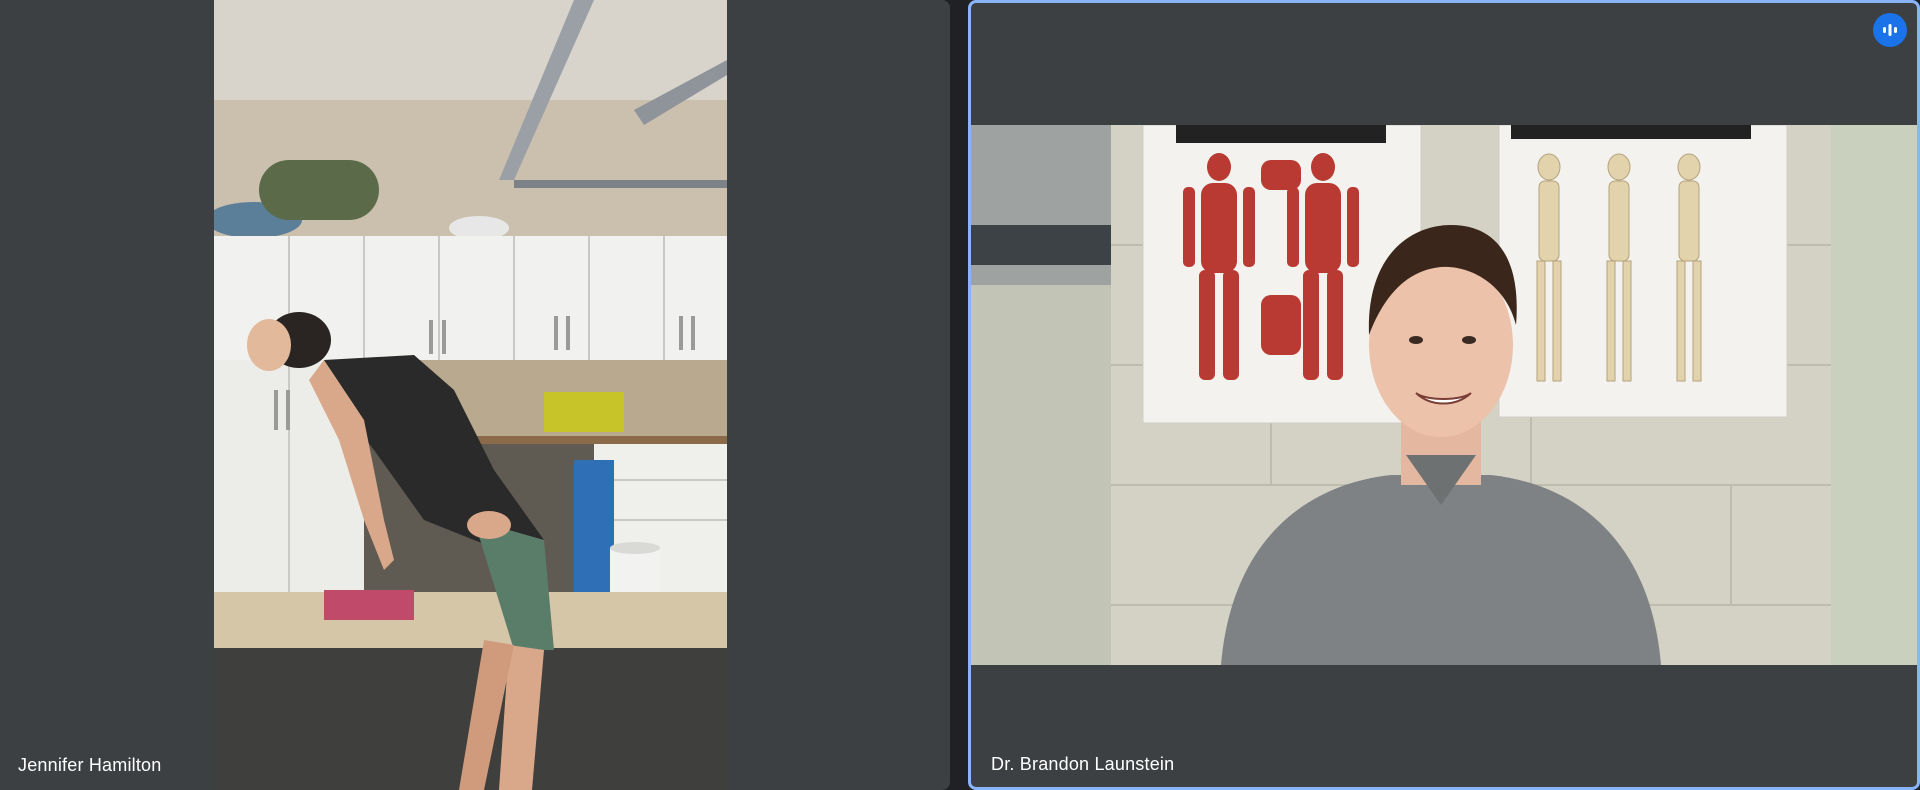 This screenshot has height=790, width=1920. What do you see at coordinates (1083, 764) in the screenshot?
I see `participant-name-label: Dr. Brandon Launstein` at bounding box center [1083, 764].